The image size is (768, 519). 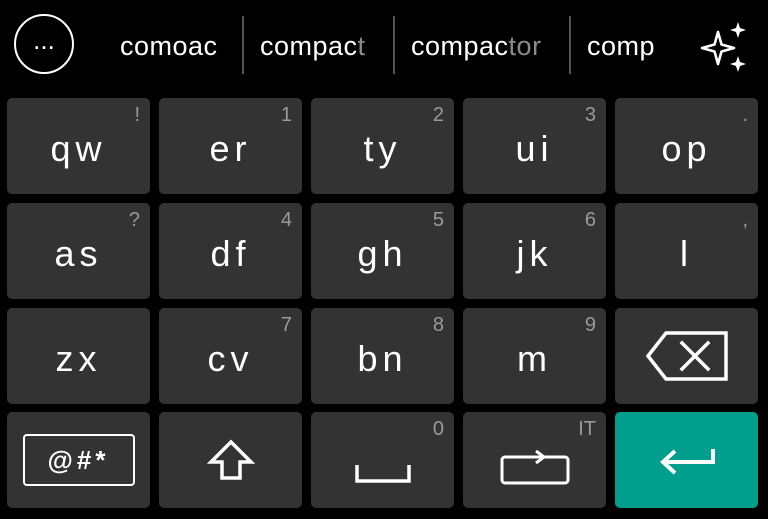 I want to click on key-label: gh, so click(x=382, y=253).